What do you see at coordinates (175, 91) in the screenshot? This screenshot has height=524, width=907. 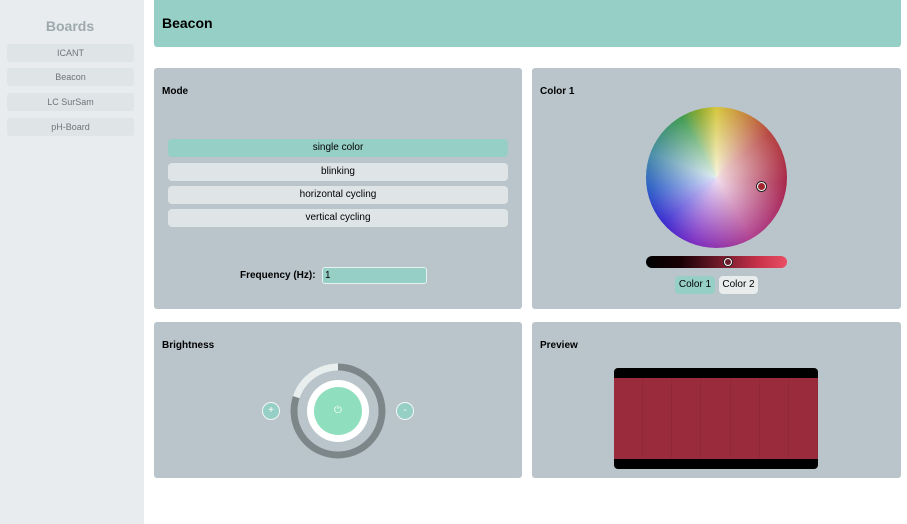 I see `mode-panel-title: Mode` at bounding box center [175, 91].